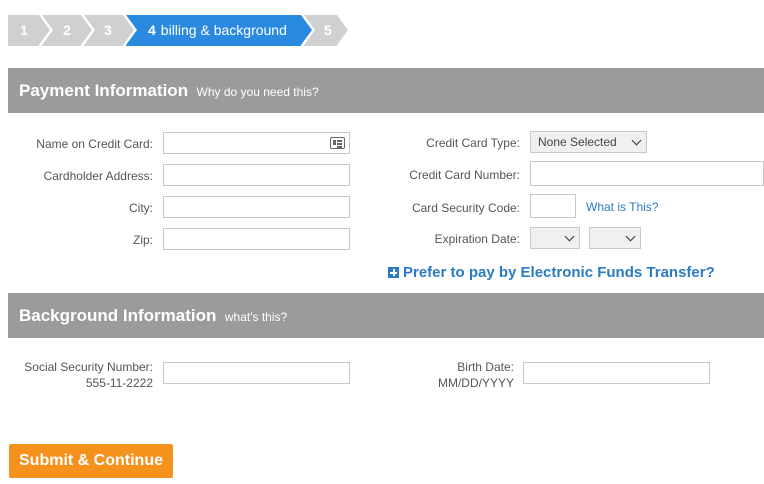 This screenshot has height=484, width=764. I want to click on step-2-number: 2, so click(67, 30).